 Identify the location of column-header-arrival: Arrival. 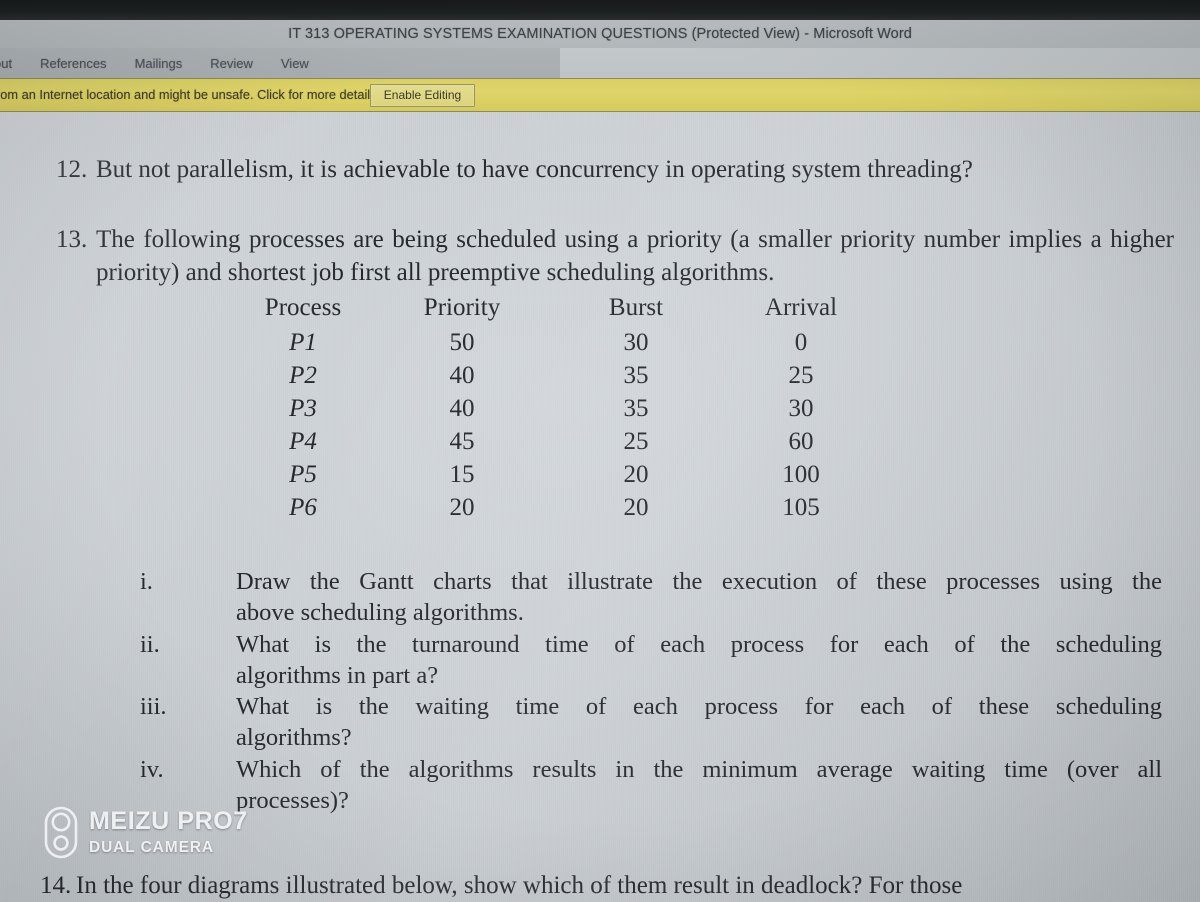
(801, 307).